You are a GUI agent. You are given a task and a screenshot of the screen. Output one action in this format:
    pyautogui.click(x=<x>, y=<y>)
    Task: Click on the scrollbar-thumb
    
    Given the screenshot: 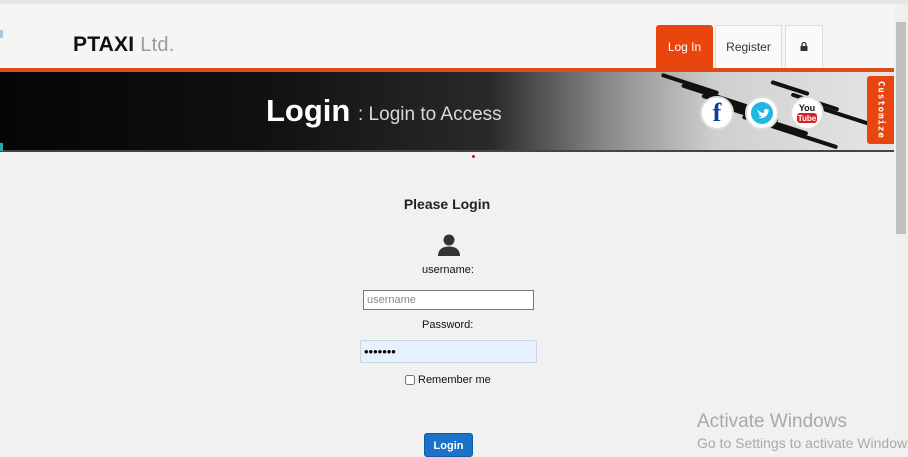 What is the action you would take?
    pyautogui.click(x=901, y=128)
    